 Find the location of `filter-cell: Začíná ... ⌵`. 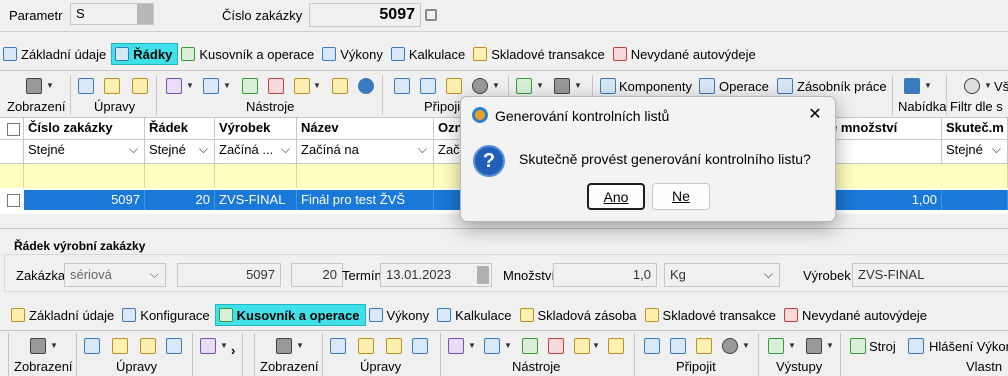

filter-cell: Začíná ... ⌵ is located at coordinates (256, 152).